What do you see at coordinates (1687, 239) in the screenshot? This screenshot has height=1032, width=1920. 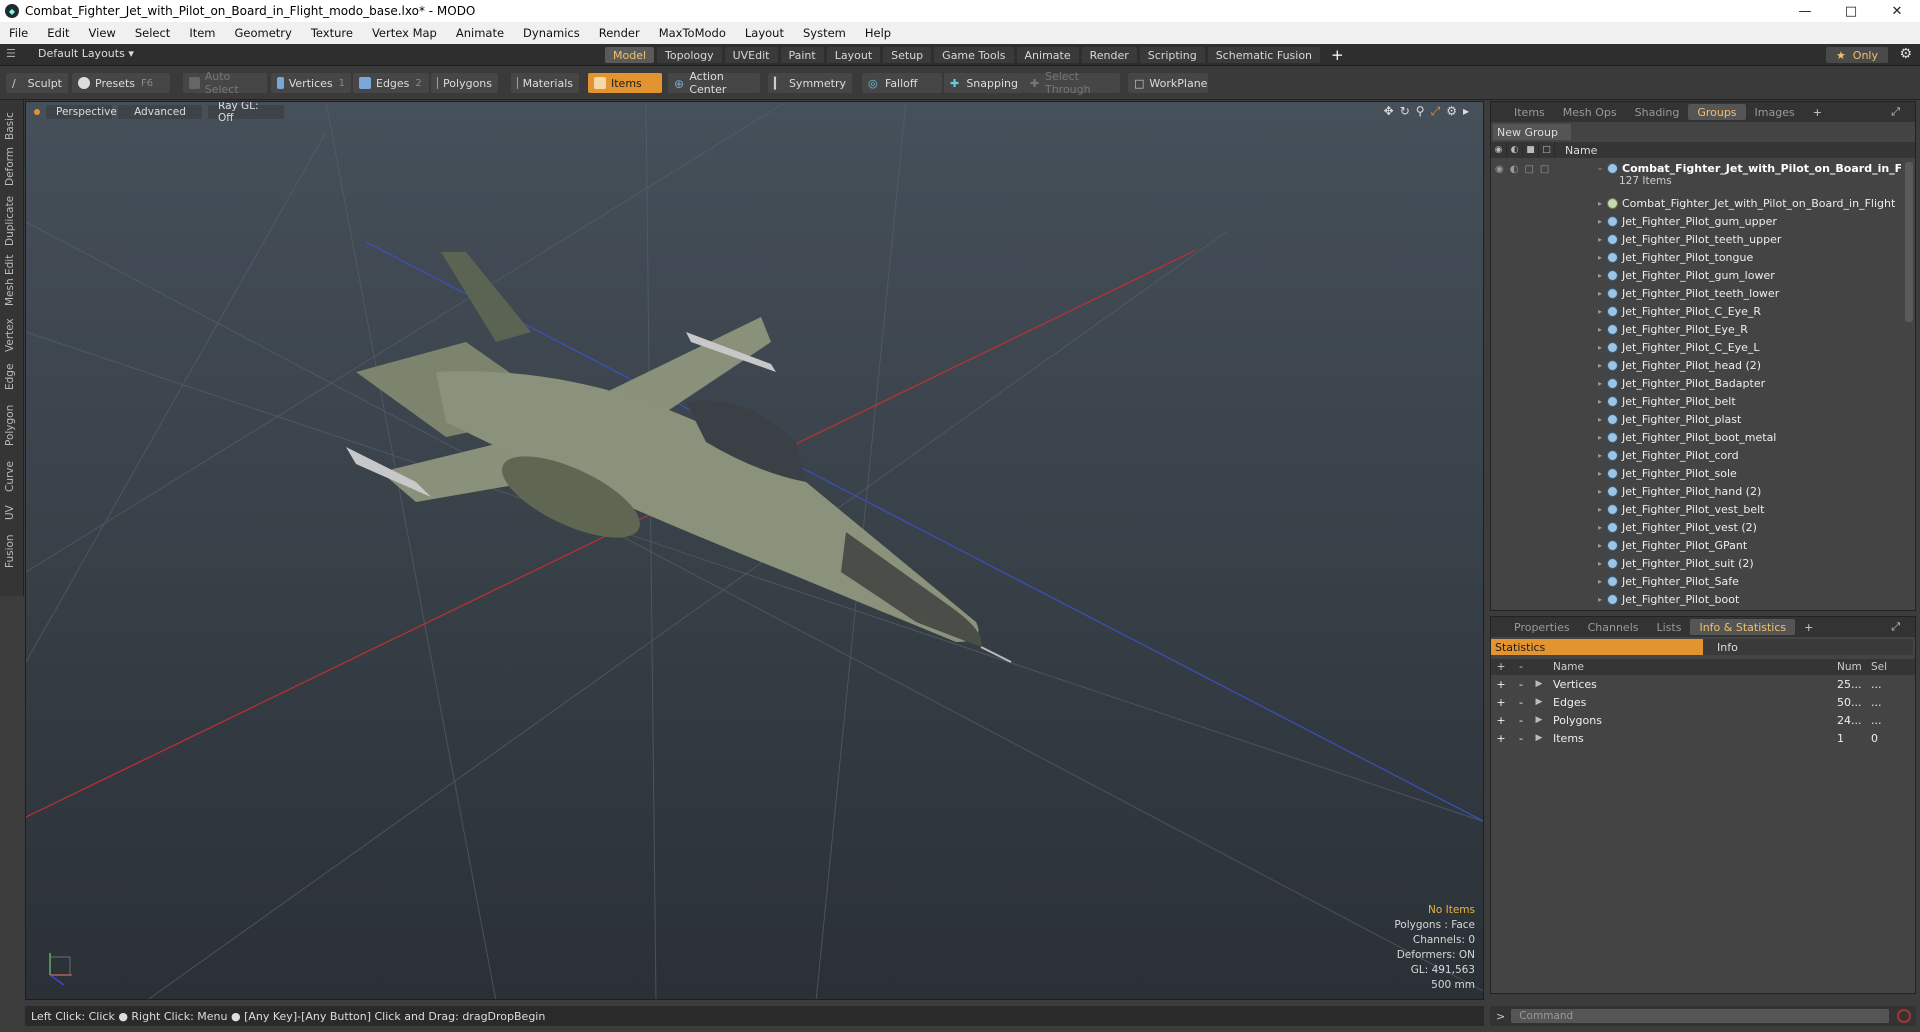 I see `list-item: ▸ Jet_Fighter_Pilot_teeth_upper` at bounding box center [1687, 239].